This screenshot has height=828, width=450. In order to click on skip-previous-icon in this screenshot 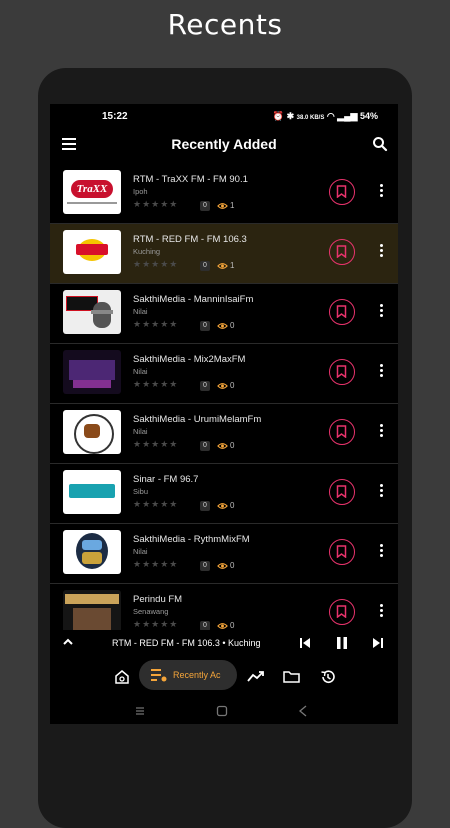, I will do `click(305, 643)`.